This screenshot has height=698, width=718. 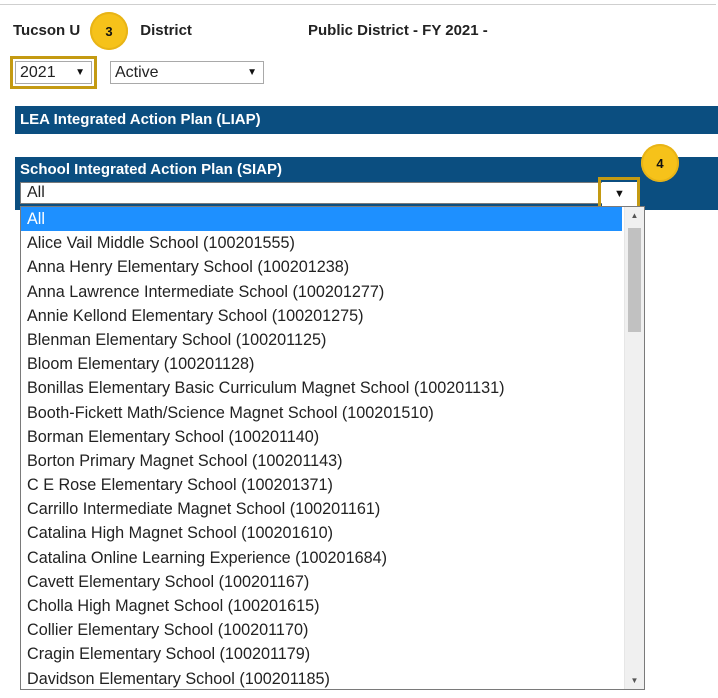 What do you see at coordinates (634, 280) in the screenshot?
I see `scrollbar-thumb` at bounding box center [634, 280].